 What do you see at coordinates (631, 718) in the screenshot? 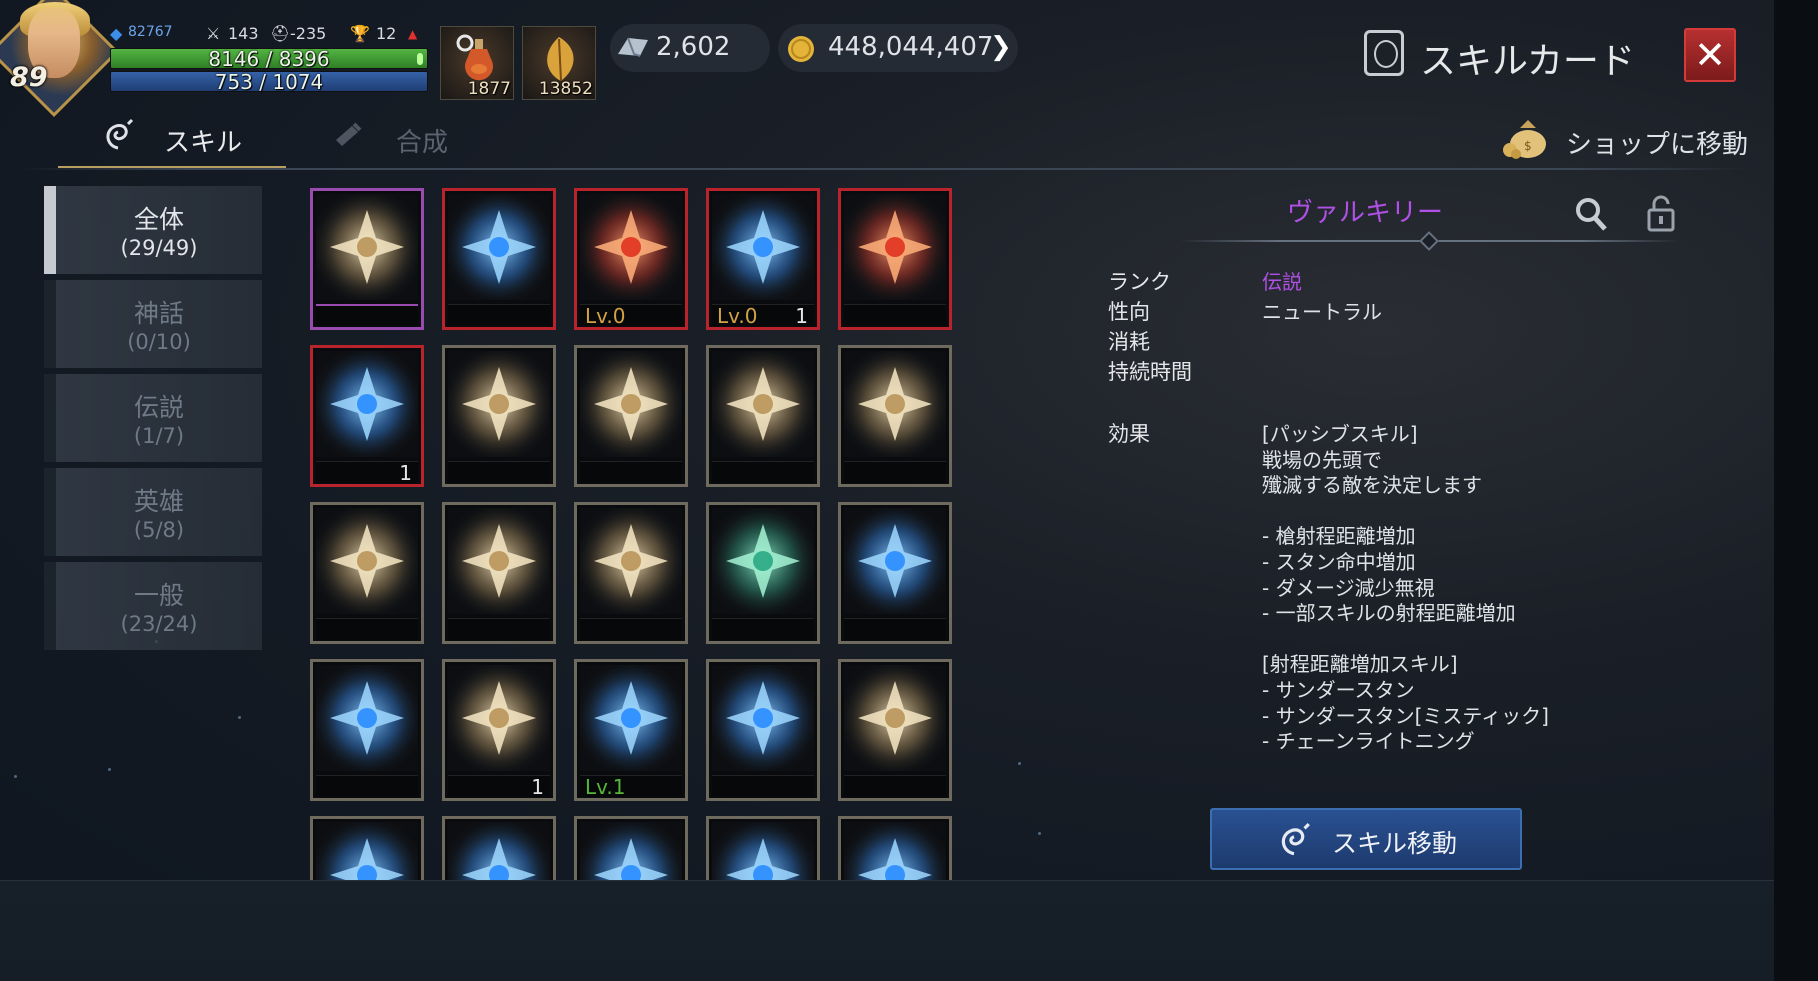
I see `thunder-orb-icon` at bounding box center [631, 718].